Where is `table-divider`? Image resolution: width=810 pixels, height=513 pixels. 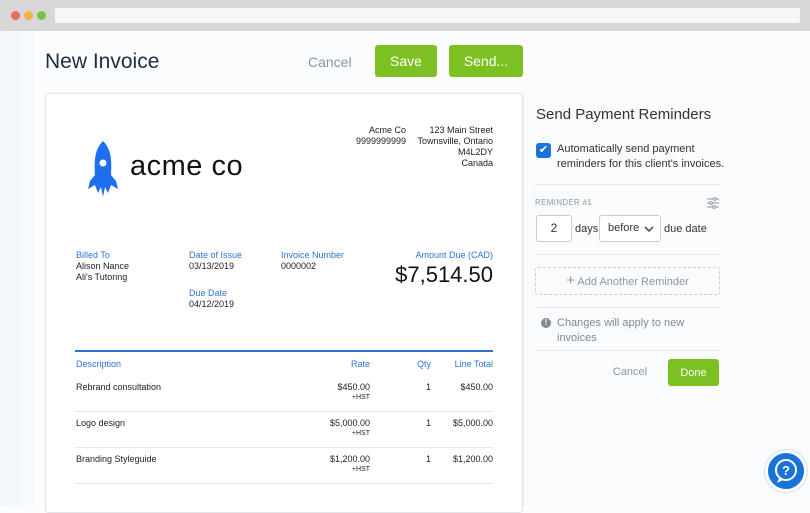 table-divider is located at coordinates (284, 351).